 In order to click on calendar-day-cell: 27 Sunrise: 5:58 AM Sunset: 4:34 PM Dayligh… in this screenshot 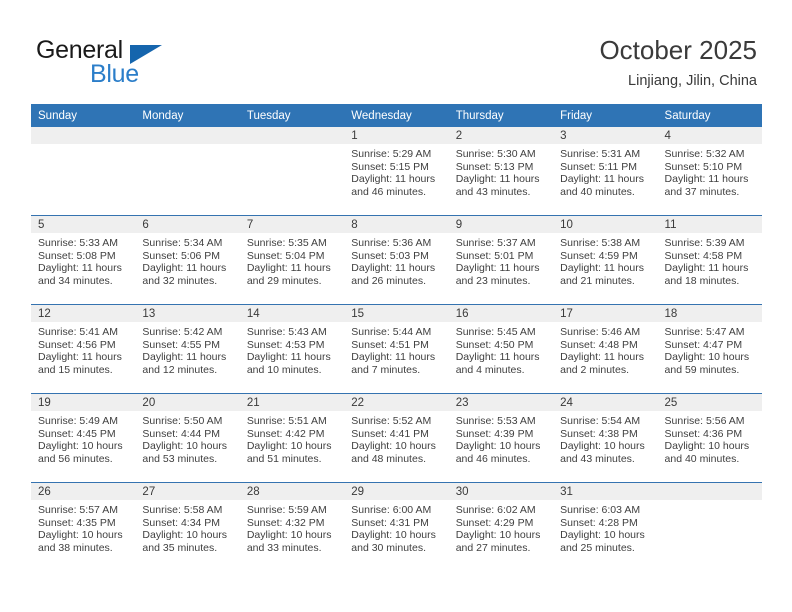, I will do `click(187, 526)`.